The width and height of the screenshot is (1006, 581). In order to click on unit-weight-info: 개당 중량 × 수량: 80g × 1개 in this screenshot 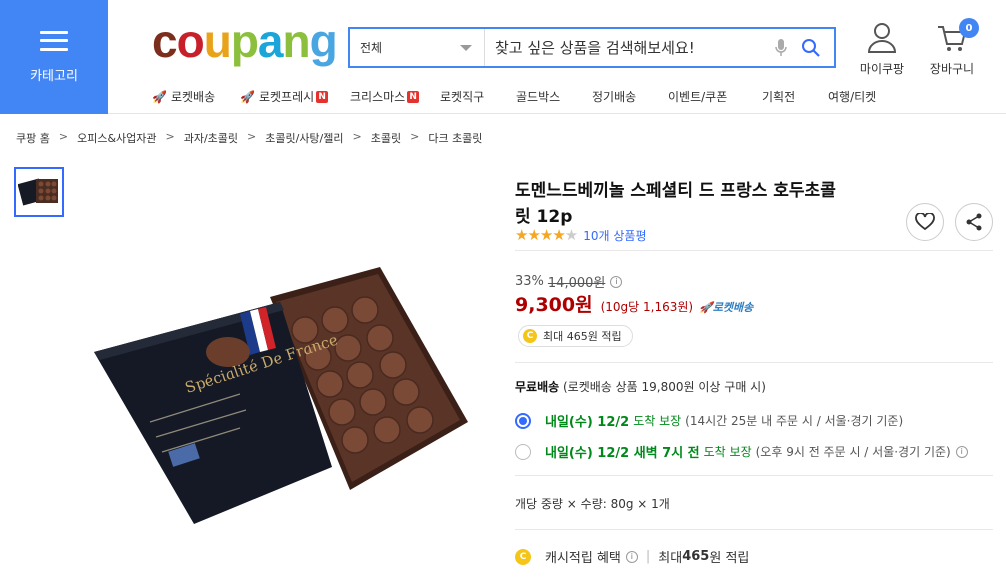, I will do `click(592, 504)`.